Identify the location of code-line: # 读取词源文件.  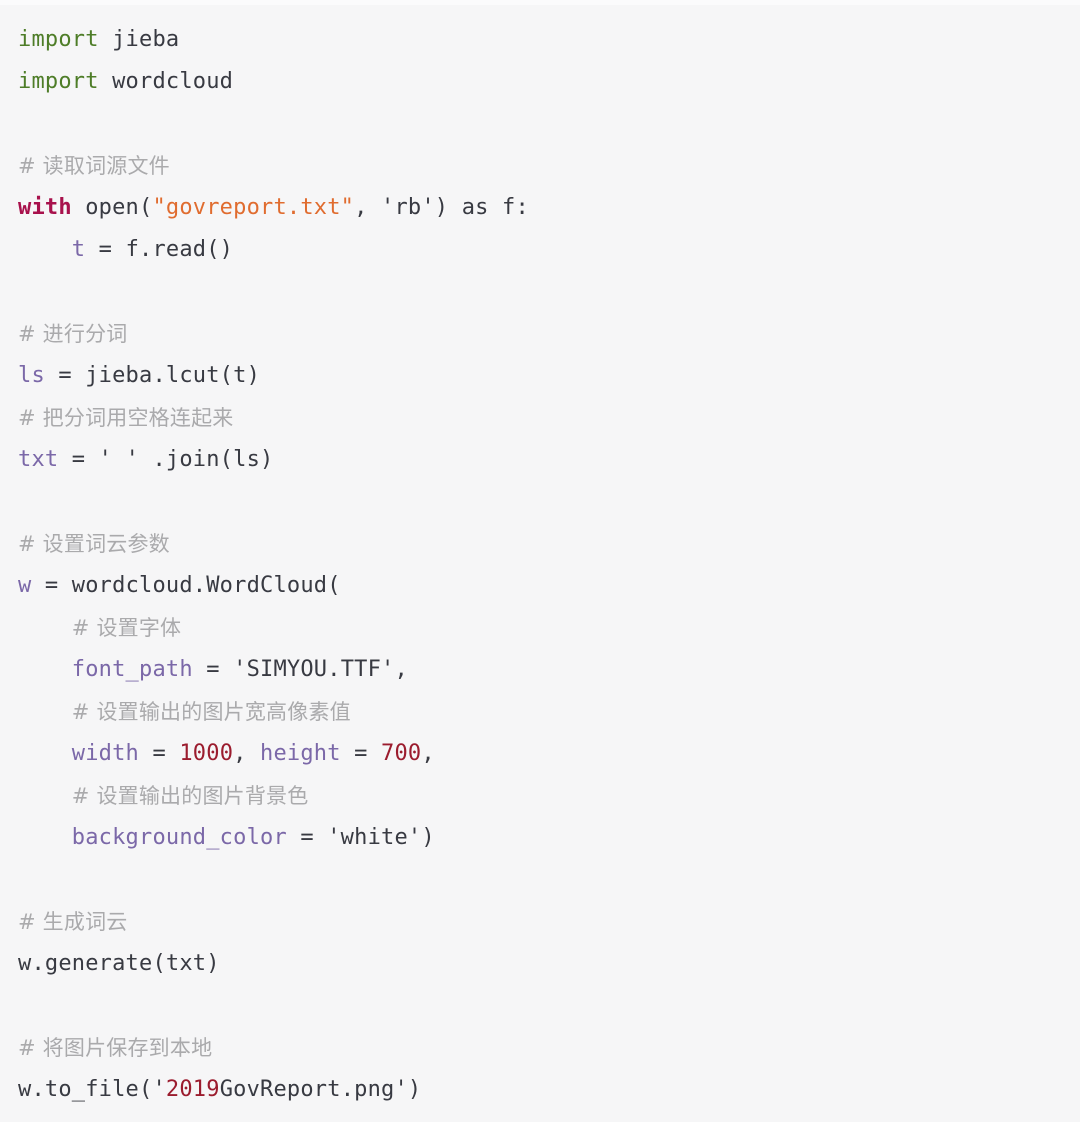
(540, 166).